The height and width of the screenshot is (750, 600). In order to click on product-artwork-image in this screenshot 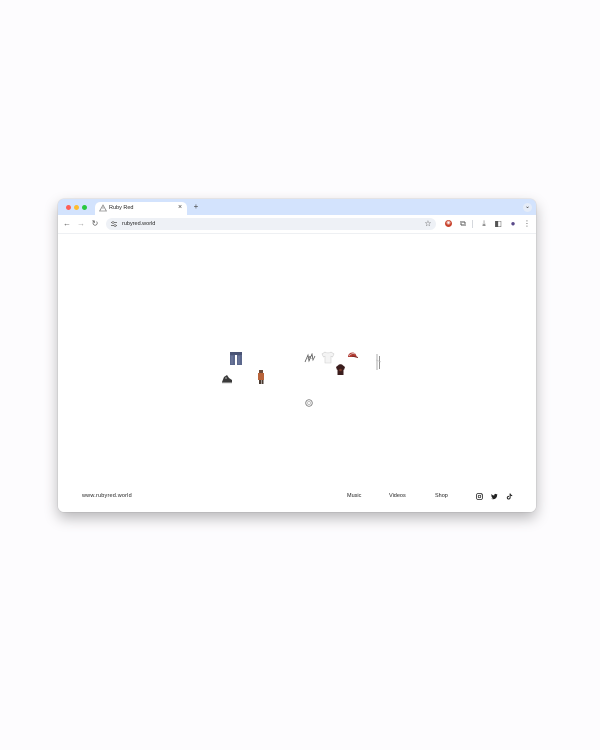, I will do `click(310, 358)`.